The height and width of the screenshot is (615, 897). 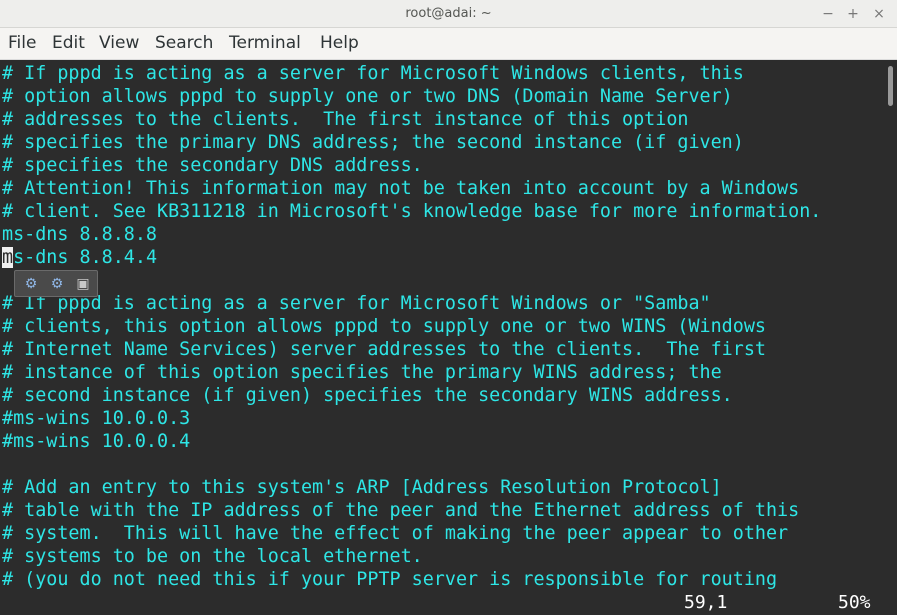 What do you see at coordinates (96, 418) in the screenshot?
I see `terminal-line: #ms-wins 10.0.0.3` at bounding box center [96, 418].